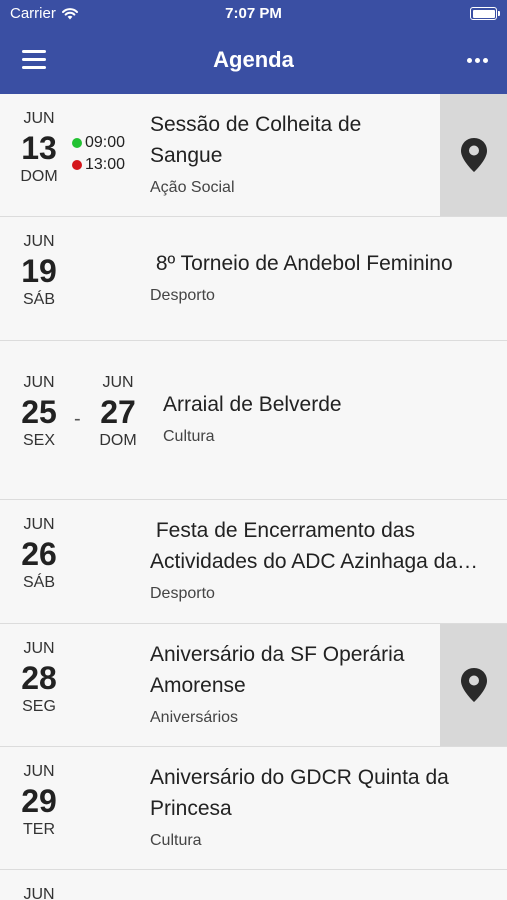  I want to click on event-title: Aniversário da SF Operária Amorense, so click(277, 670).